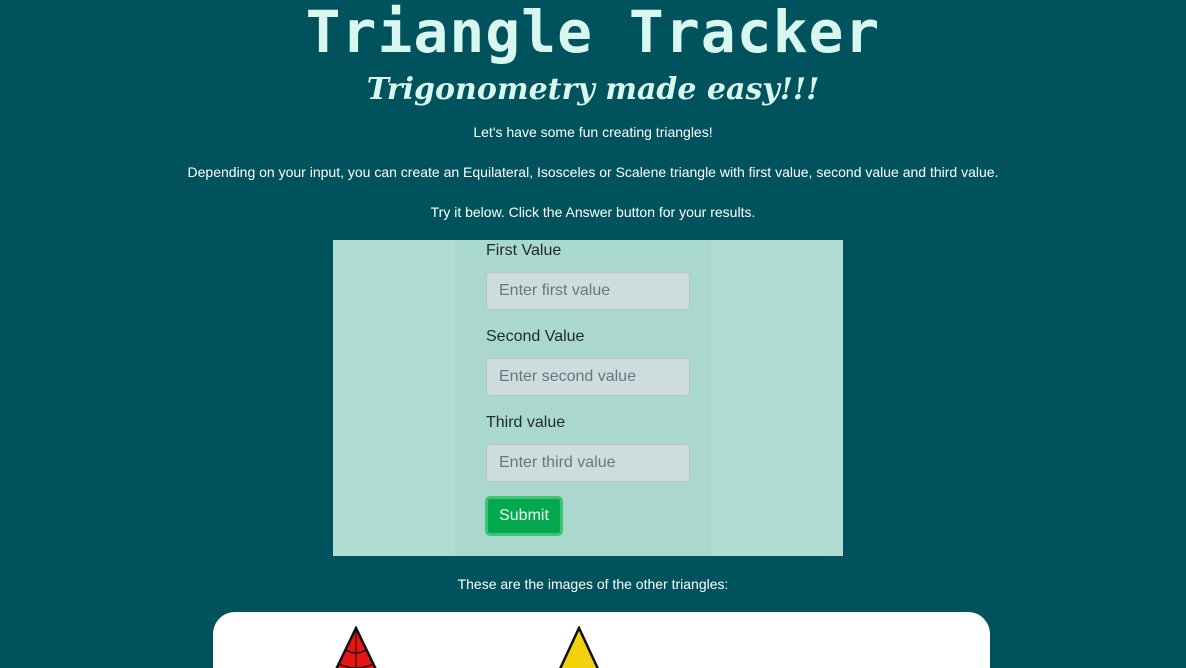 The height and width of the screenshot is (668, 1186). I want to click on submit-button: Submit, so click(524, 516).